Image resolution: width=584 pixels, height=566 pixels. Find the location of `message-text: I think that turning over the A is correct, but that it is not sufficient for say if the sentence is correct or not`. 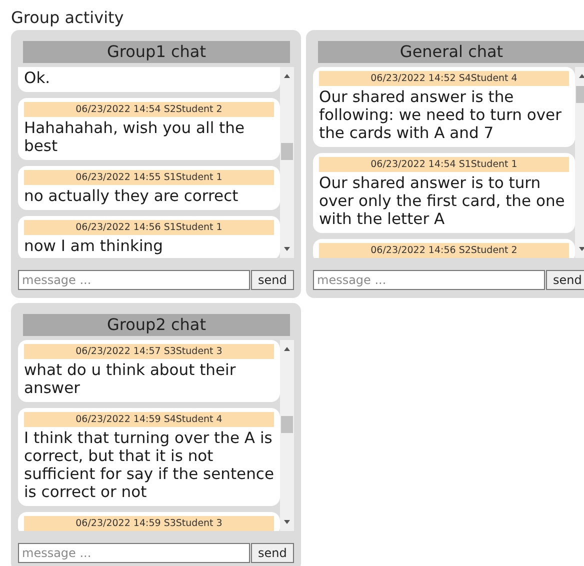

message-text: I think that turning over the A is correct, but that it is not sufficient for say if the sentence is correct or not is located at coordinates (149, 464).